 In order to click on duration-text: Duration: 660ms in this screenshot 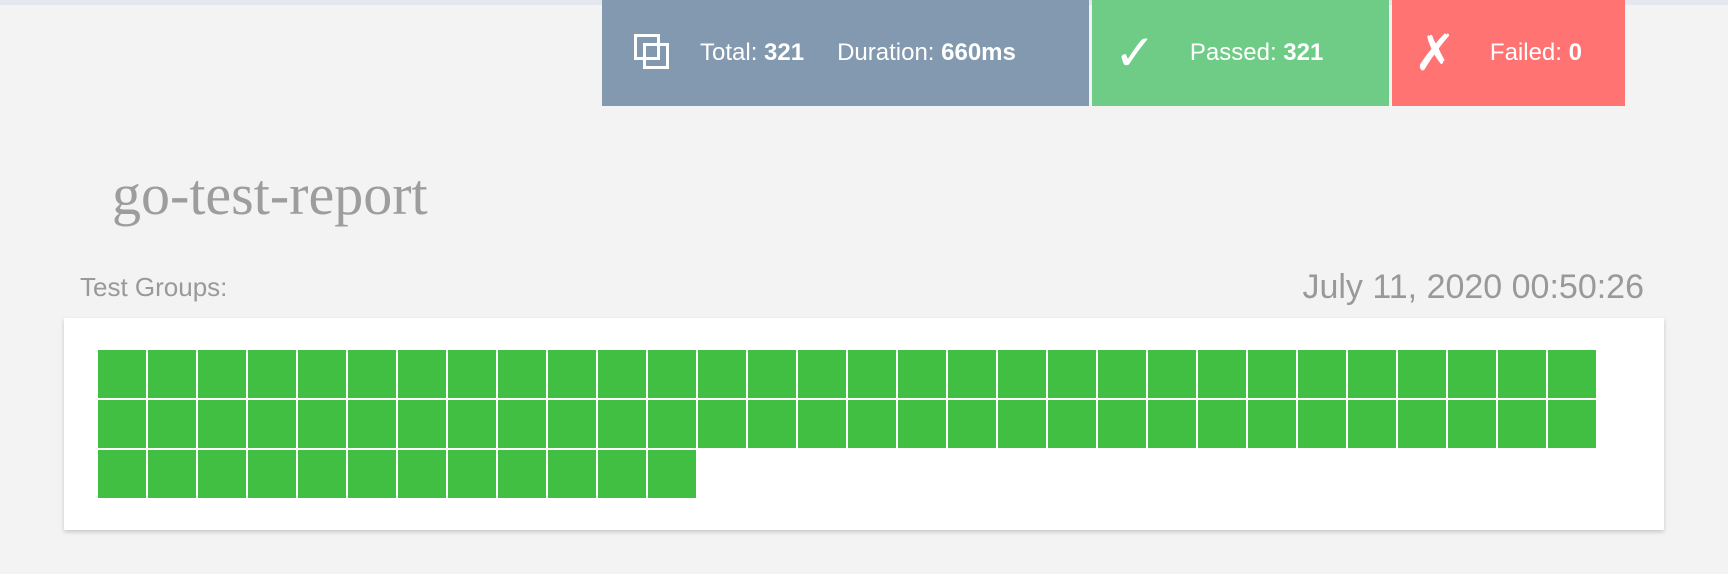, I will do `click(926, 53)`.